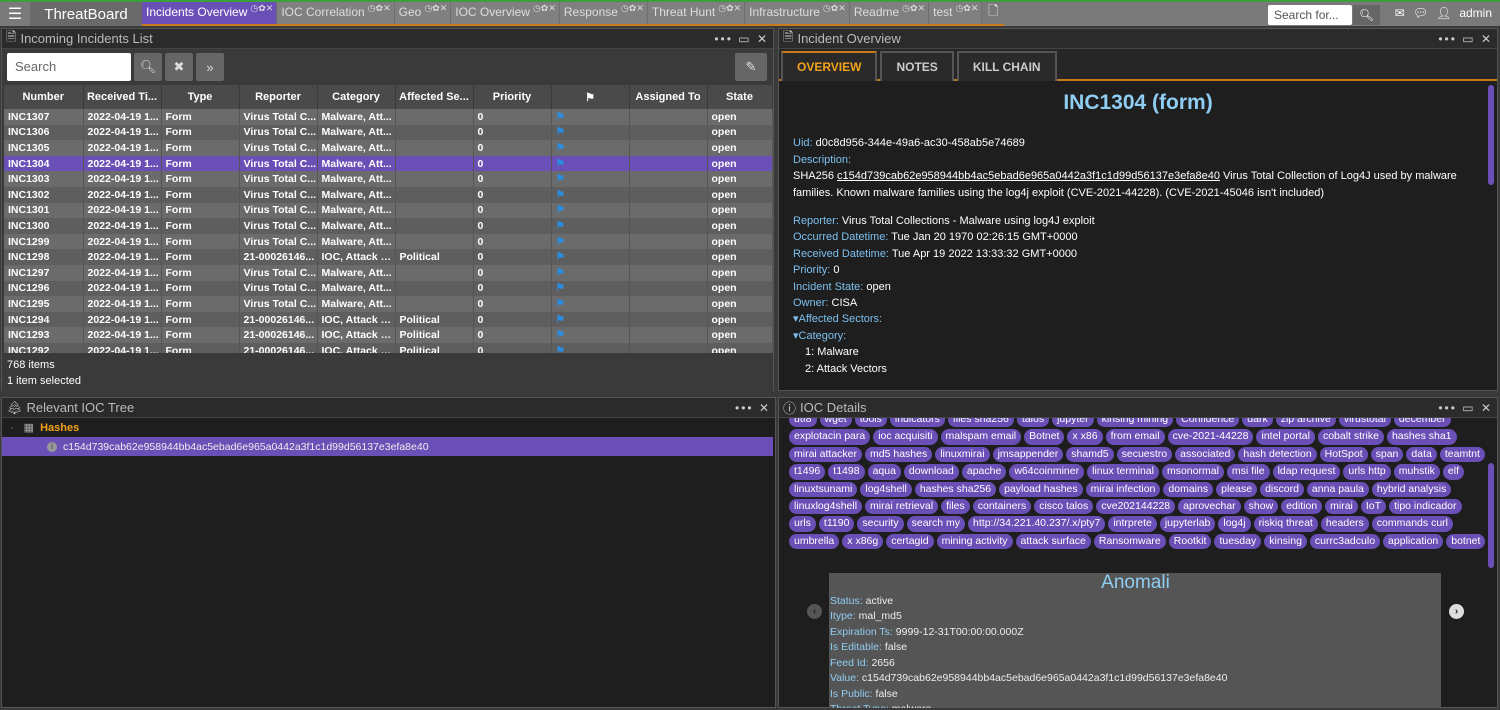 The image size is (1500, 710). Describe the element at coordinates (814, 541) in the screenshot. I see `tag: umbrella` at that location.